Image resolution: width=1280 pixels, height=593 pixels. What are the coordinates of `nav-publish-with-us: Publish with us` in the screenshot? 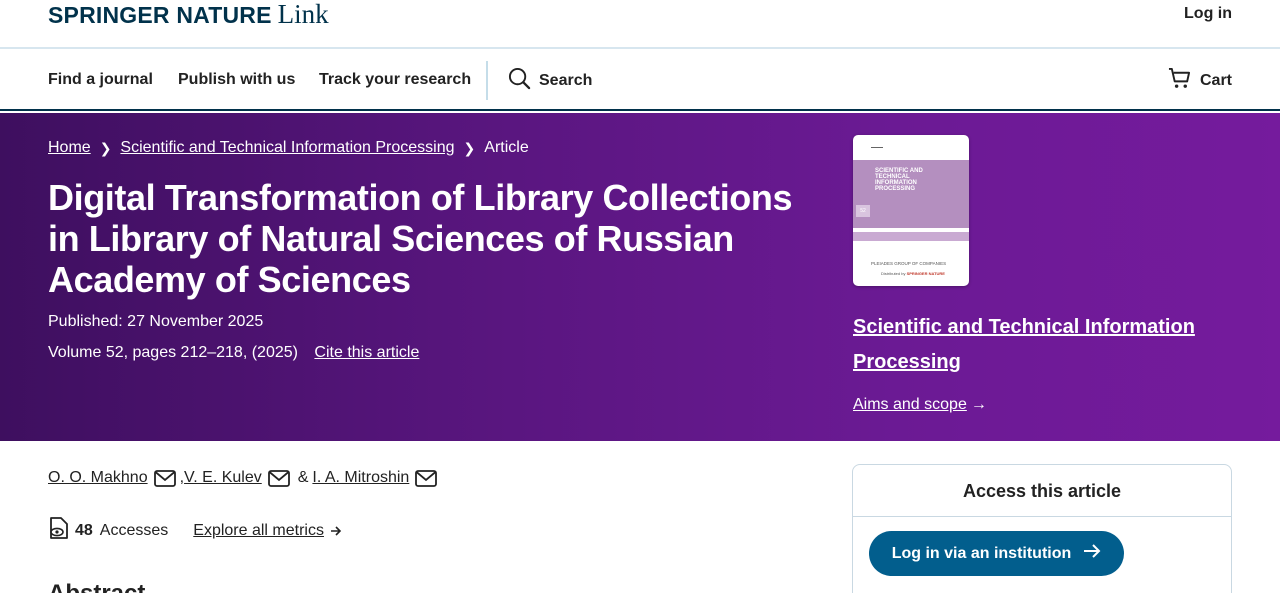 It's located at (236, 80).